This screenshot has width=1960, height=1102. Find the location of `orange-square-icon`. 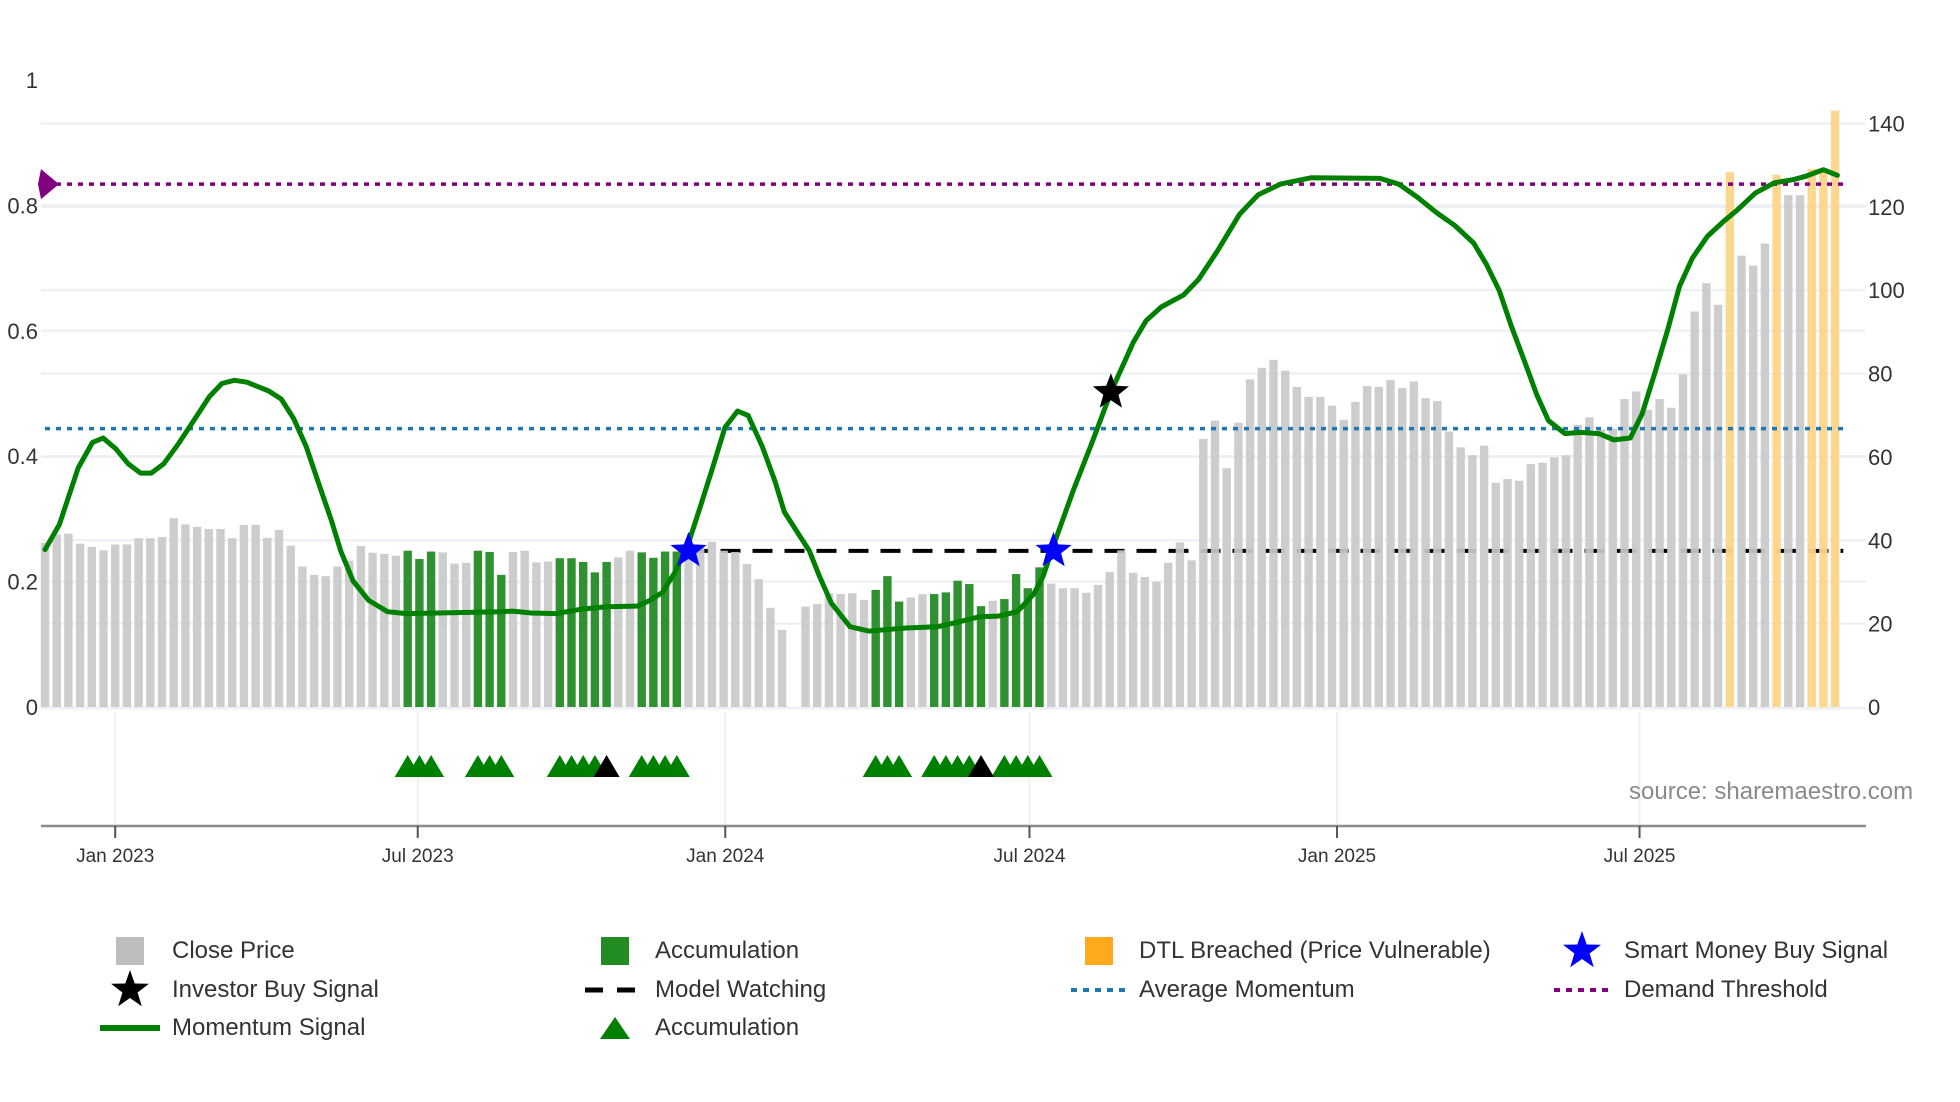

orange-square-icon is located at coordinates (1099, 951).